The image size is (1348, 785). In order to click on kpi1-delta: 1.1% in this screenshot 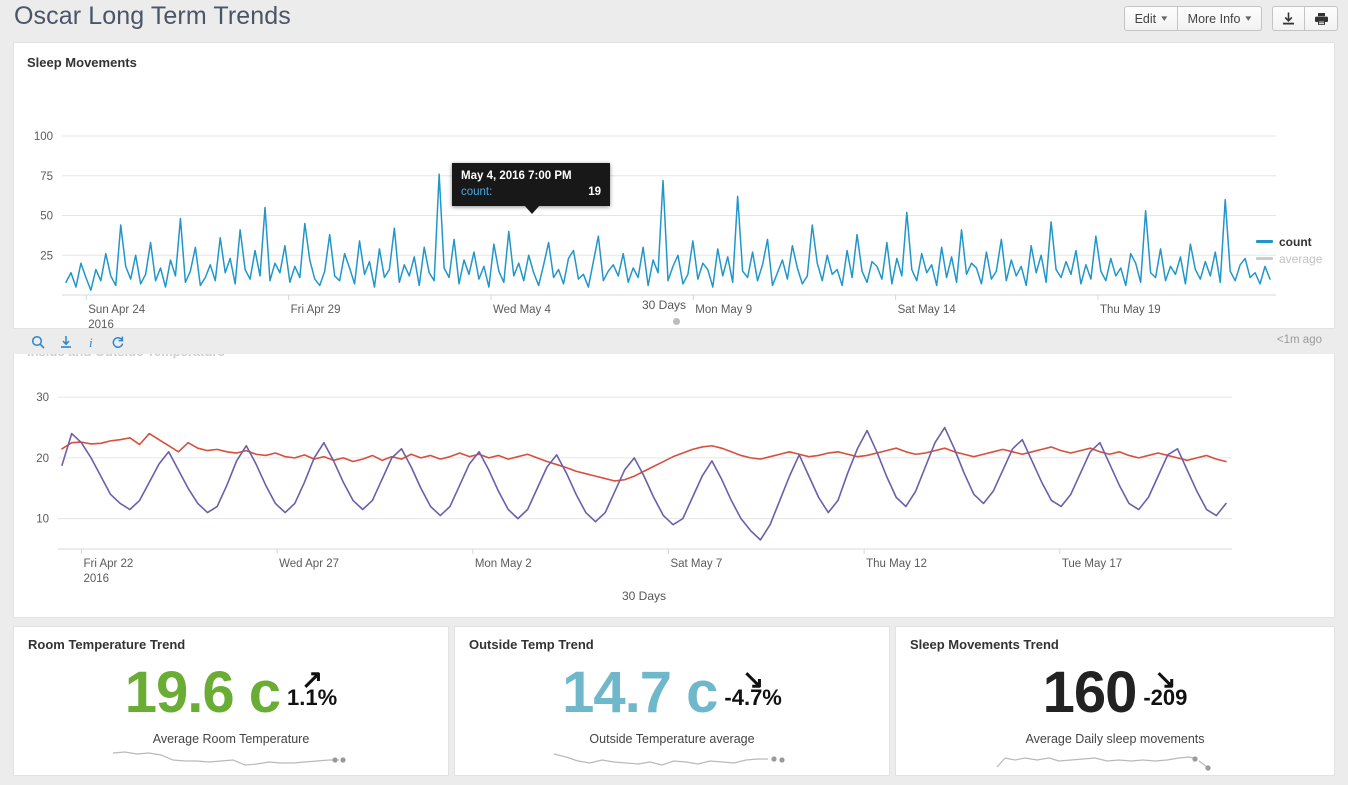, I will do `click(312, 697)`.